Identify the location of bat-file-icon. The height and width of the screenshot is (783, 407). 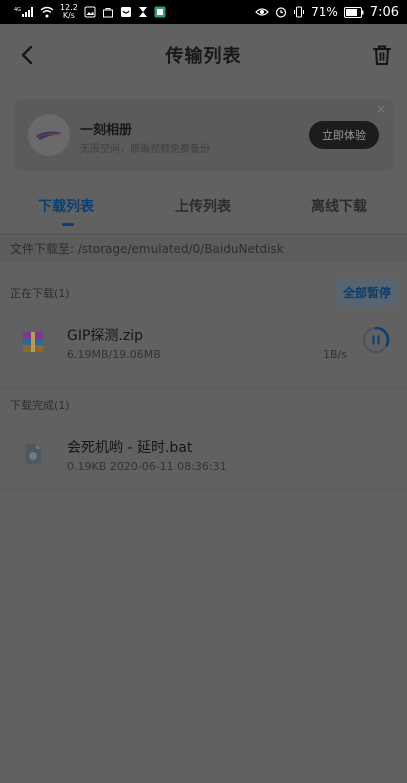
(33, 454).